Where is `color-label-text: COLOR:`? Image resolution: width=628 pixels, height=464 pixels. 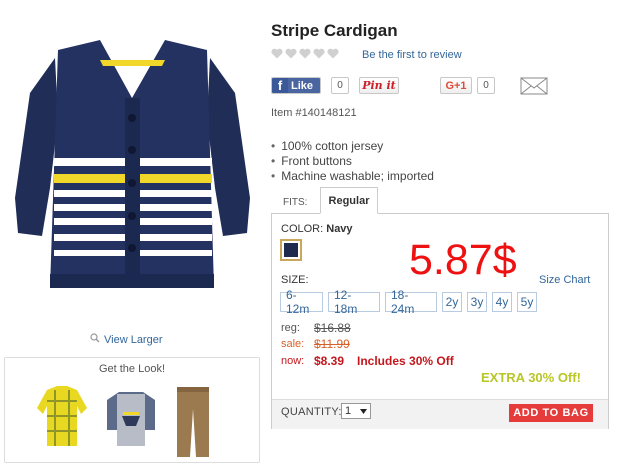
color-label-text: COLOR: is located at coordinates (302, 229).